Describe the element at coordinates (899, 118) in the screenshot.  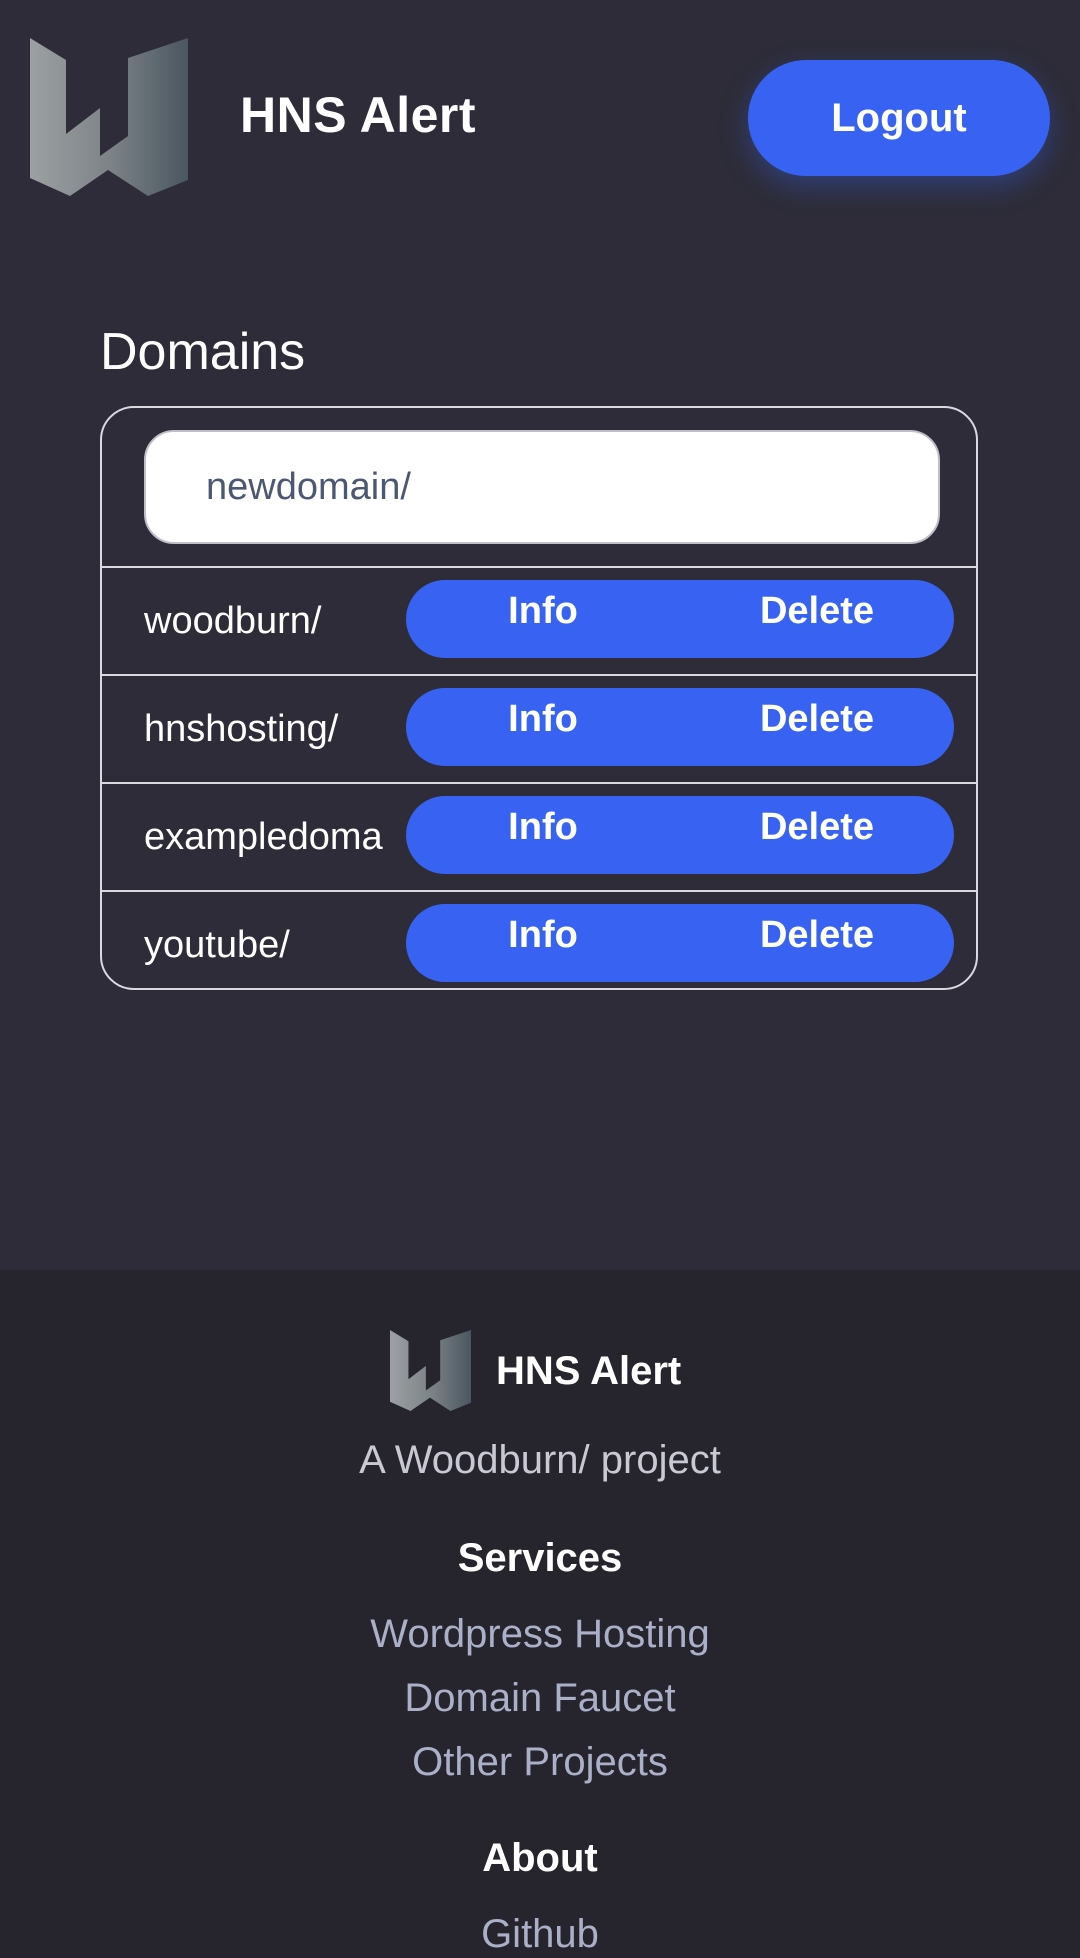
I see `logout-button: Logout` at that location.